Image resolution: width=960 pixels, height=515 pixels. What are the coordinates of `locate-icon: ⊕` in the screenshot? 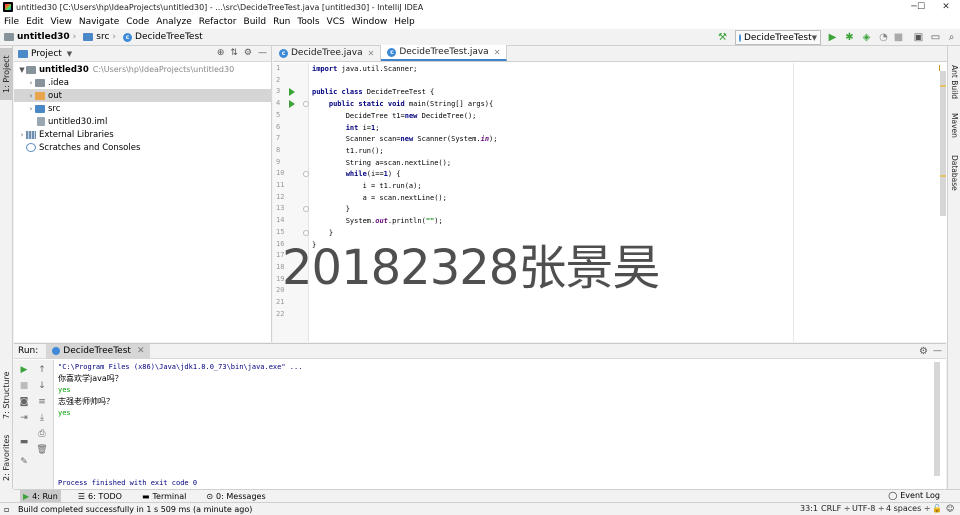 It's located at (221, 53).